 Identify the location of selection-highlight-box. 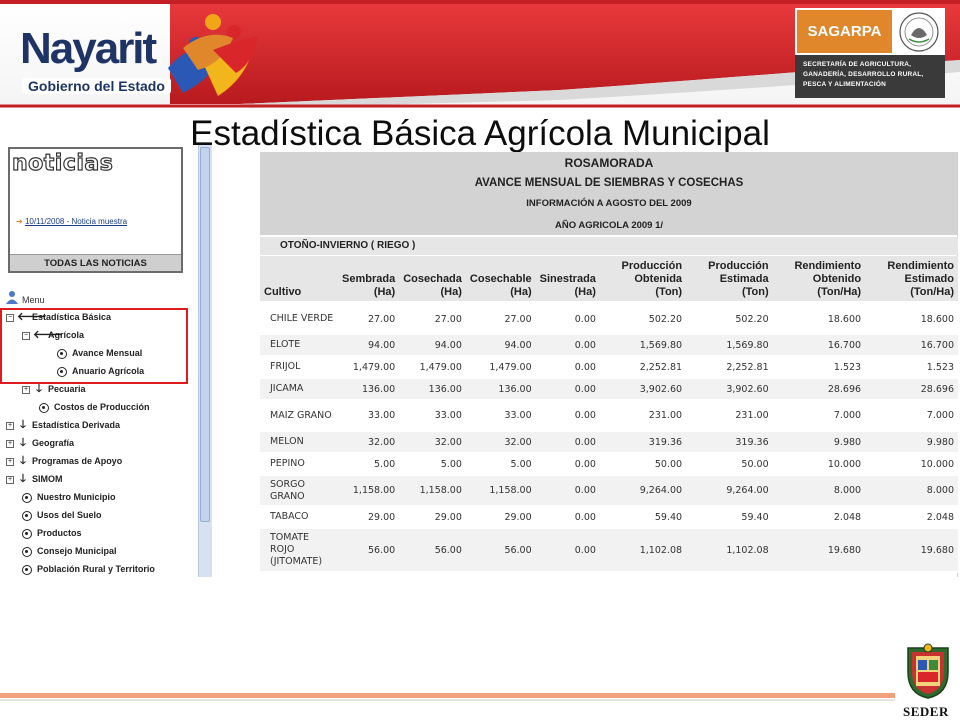
(94, 346).